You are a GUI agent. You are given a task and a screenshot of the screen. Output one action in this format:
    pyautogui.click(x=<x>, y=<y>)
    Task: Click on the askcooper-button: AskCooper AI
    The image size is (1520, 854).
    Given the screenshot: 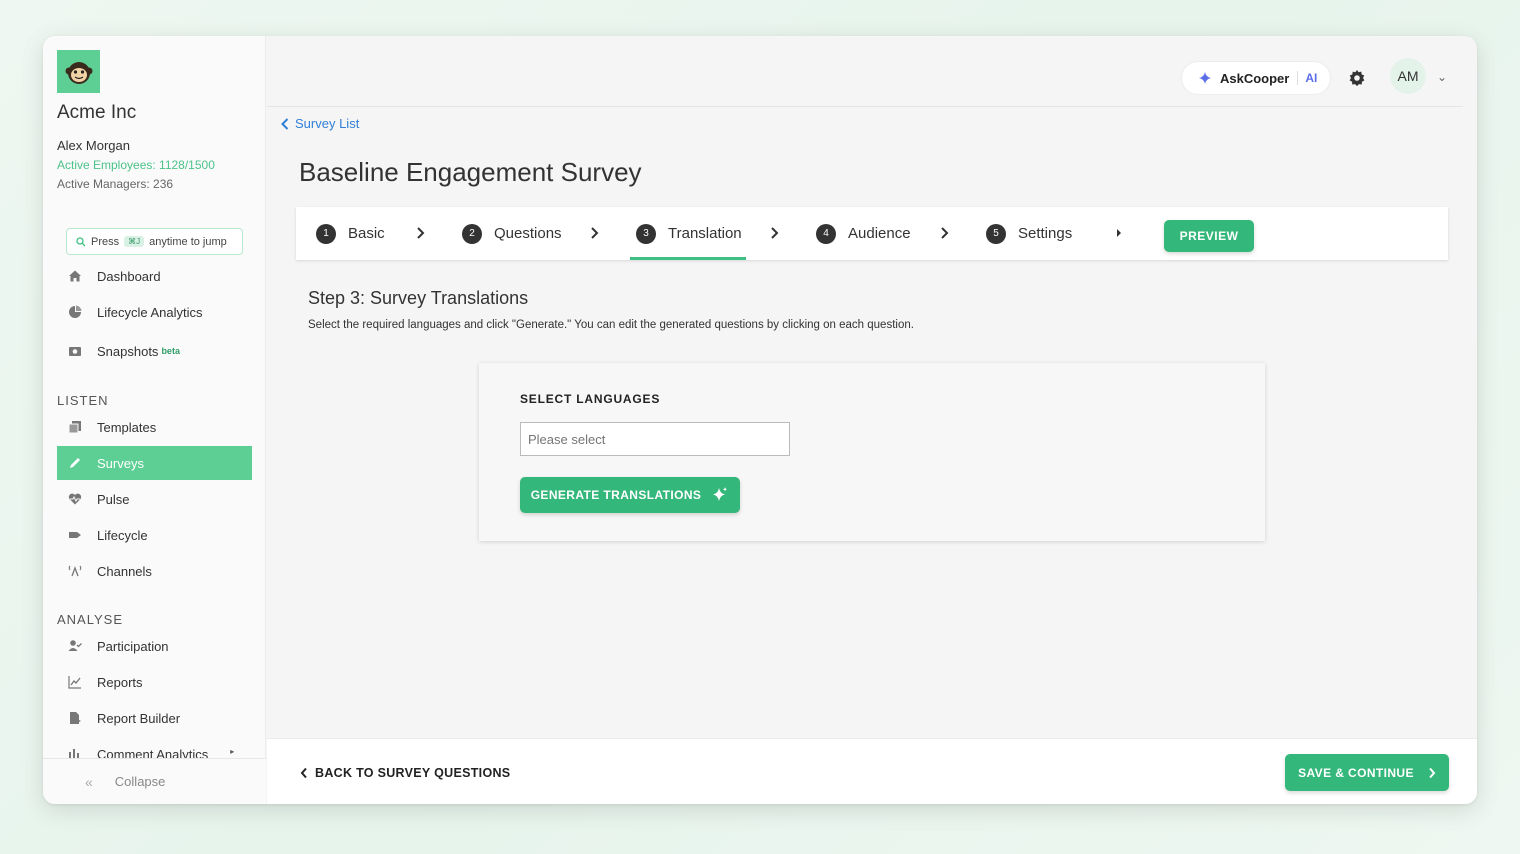 What is the action you would take?
    pyautogui.click(x=1256, y=78)
    